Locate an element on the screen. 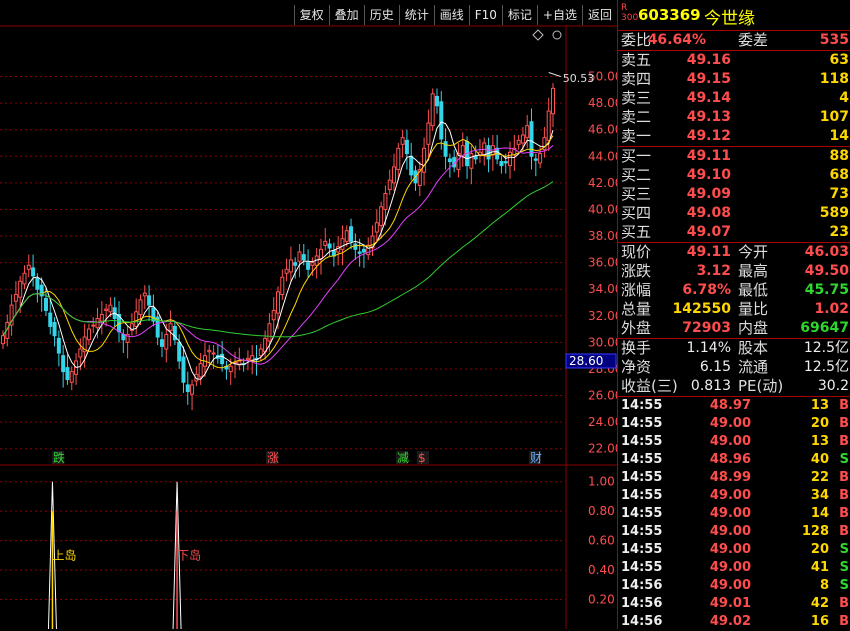 This screenshot has width=850, height=631. toolbar-mark-button: 标记 is located at coordinates (519, 15).